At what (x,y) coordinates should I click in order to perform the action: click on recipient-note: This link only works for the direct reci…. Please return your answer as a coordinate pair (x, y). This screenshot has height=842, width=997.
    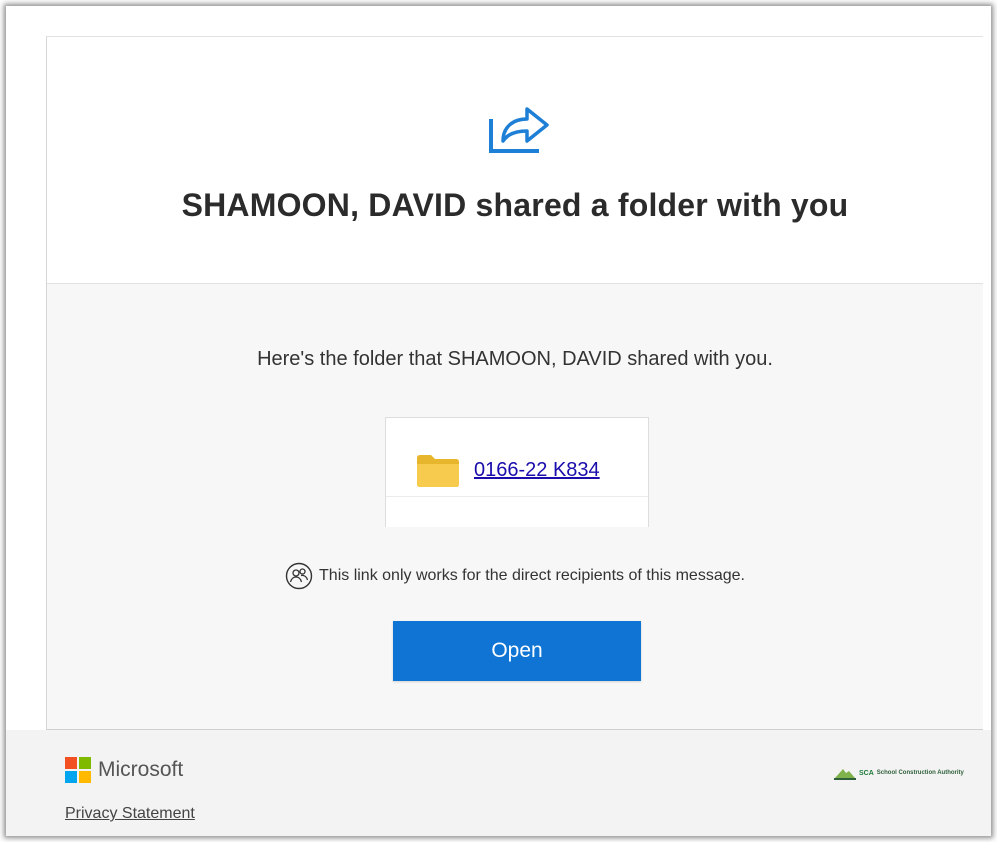
    Looking at the image, I should click on (515, 576).